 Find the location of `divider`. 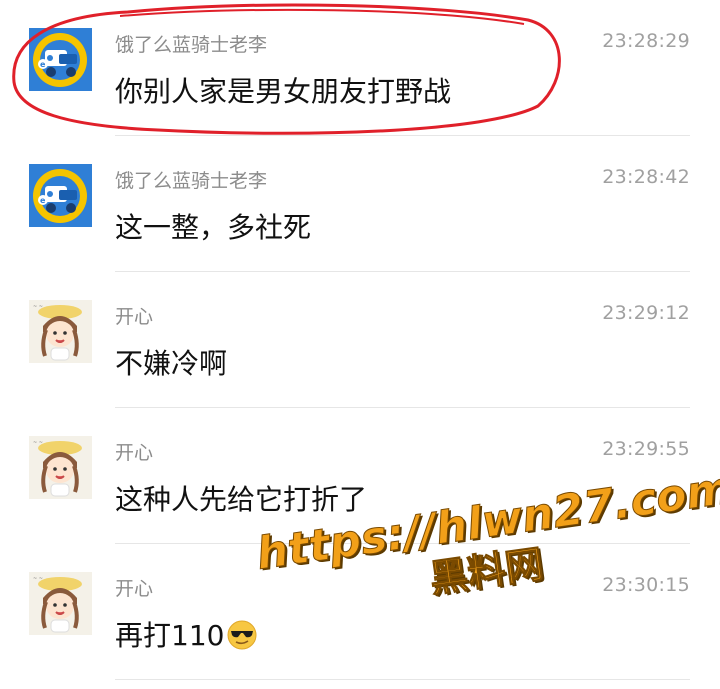

divider is located at coordinates (402, 679).